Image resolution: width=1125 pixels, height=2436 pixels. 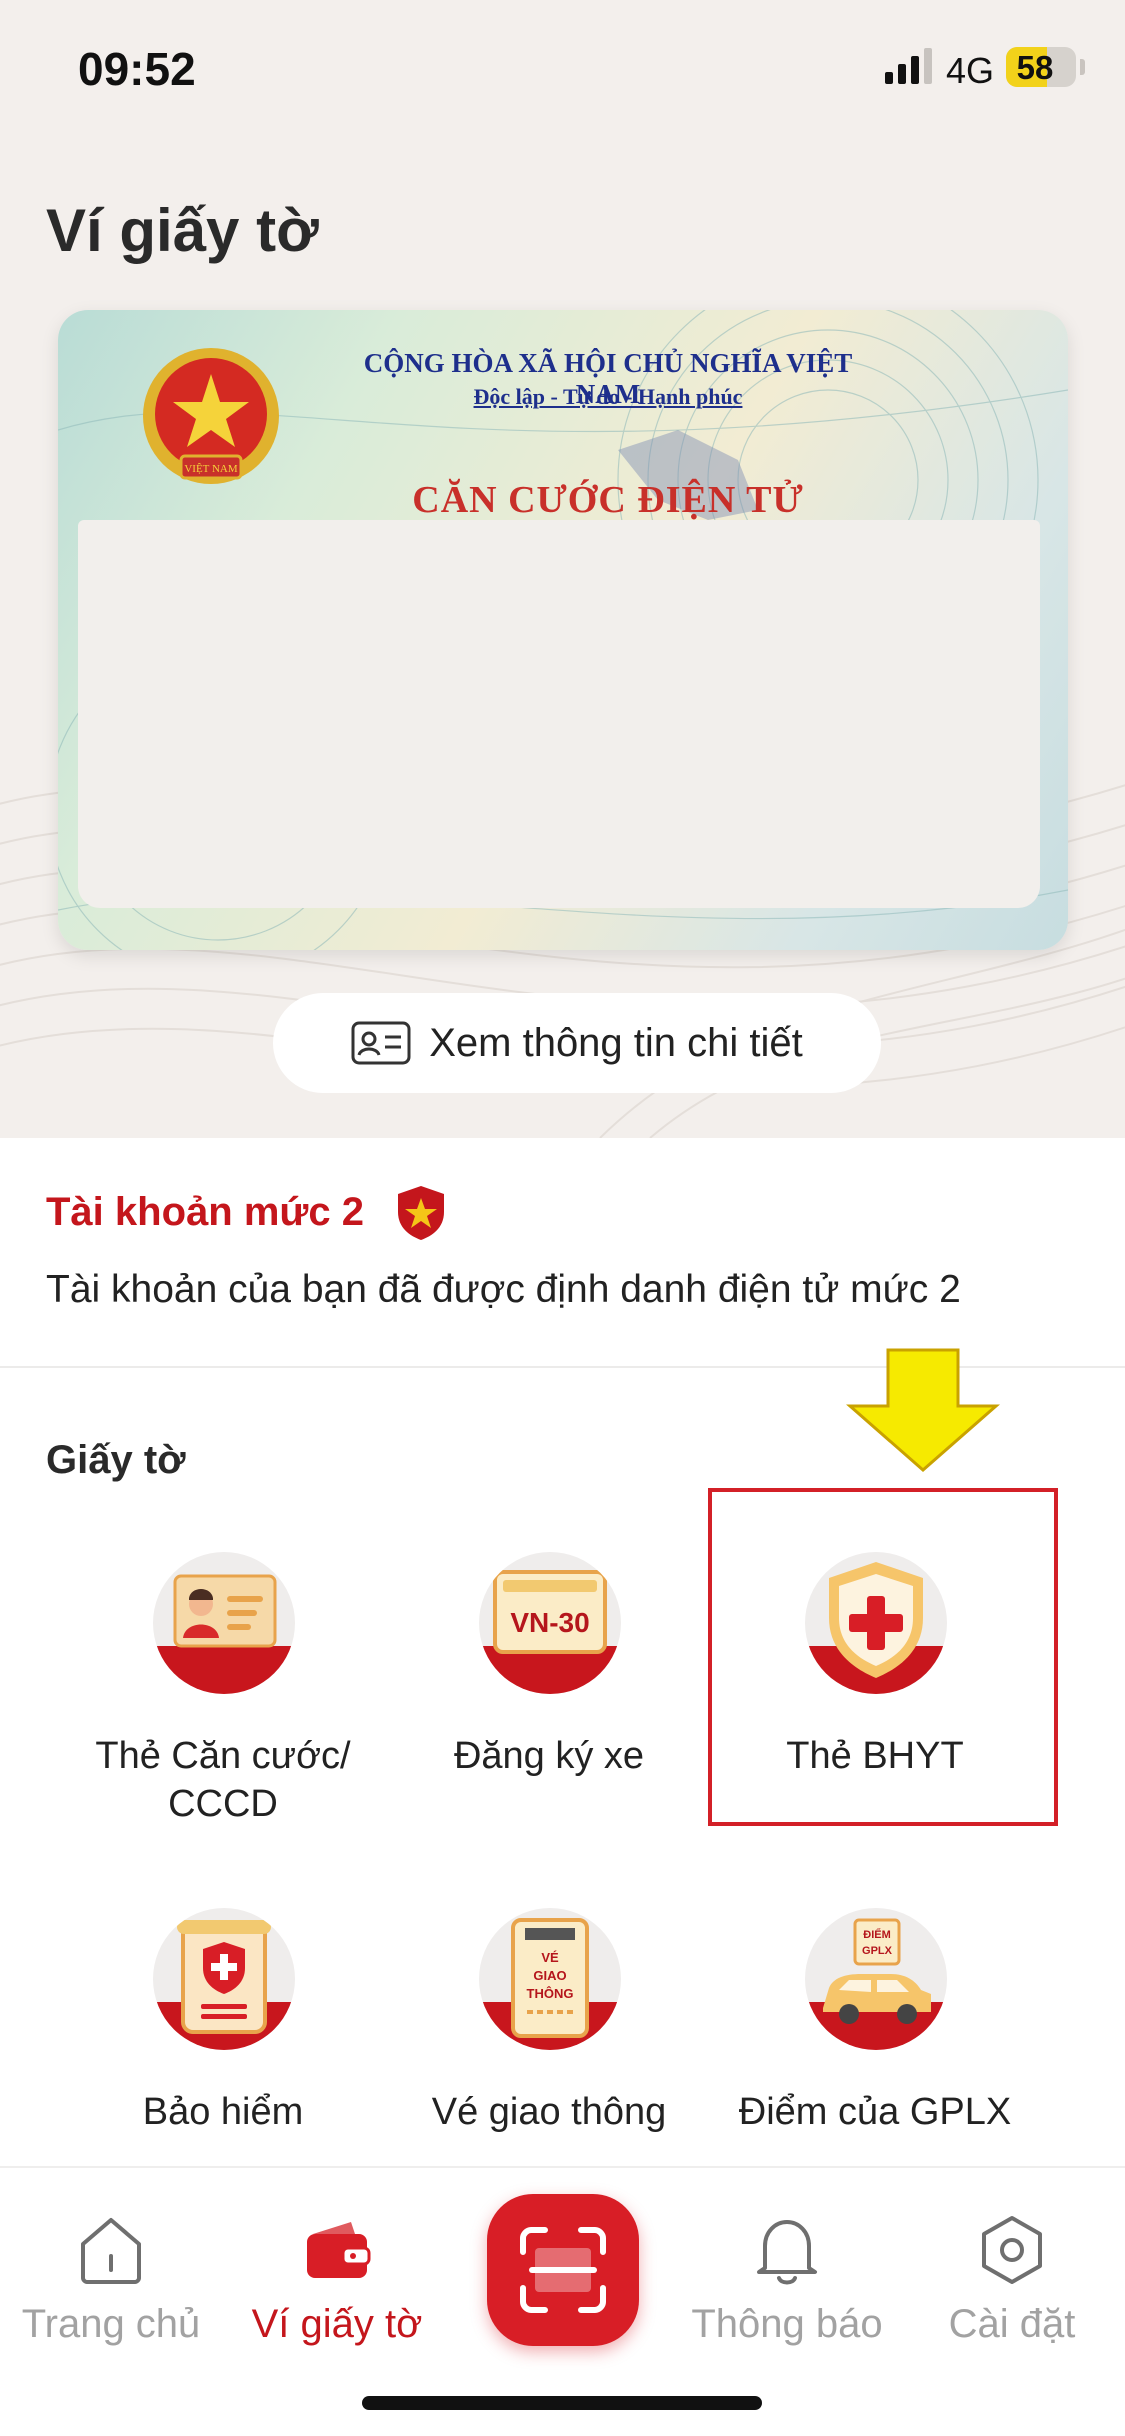 What do you see at coordinates (339, 2250) in the screenshot?
I see `wallet-icon` at bounding box center [339, 2250].